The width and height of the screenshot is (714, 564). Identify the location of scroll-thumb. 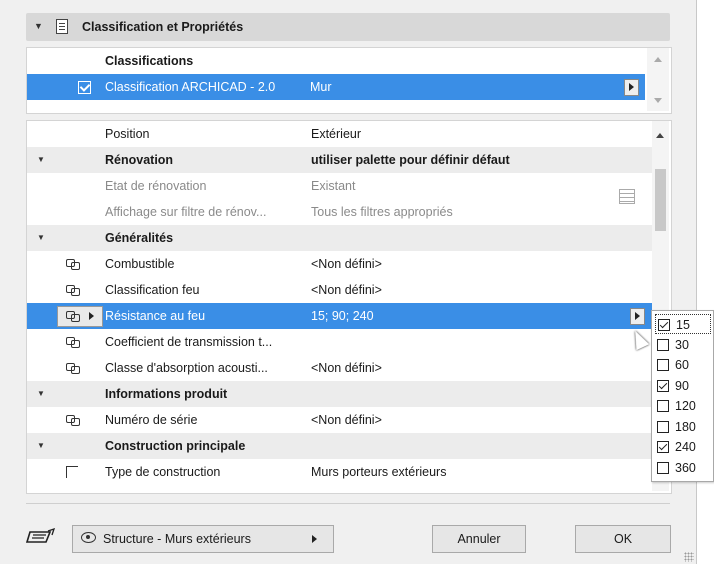
(660, 200).